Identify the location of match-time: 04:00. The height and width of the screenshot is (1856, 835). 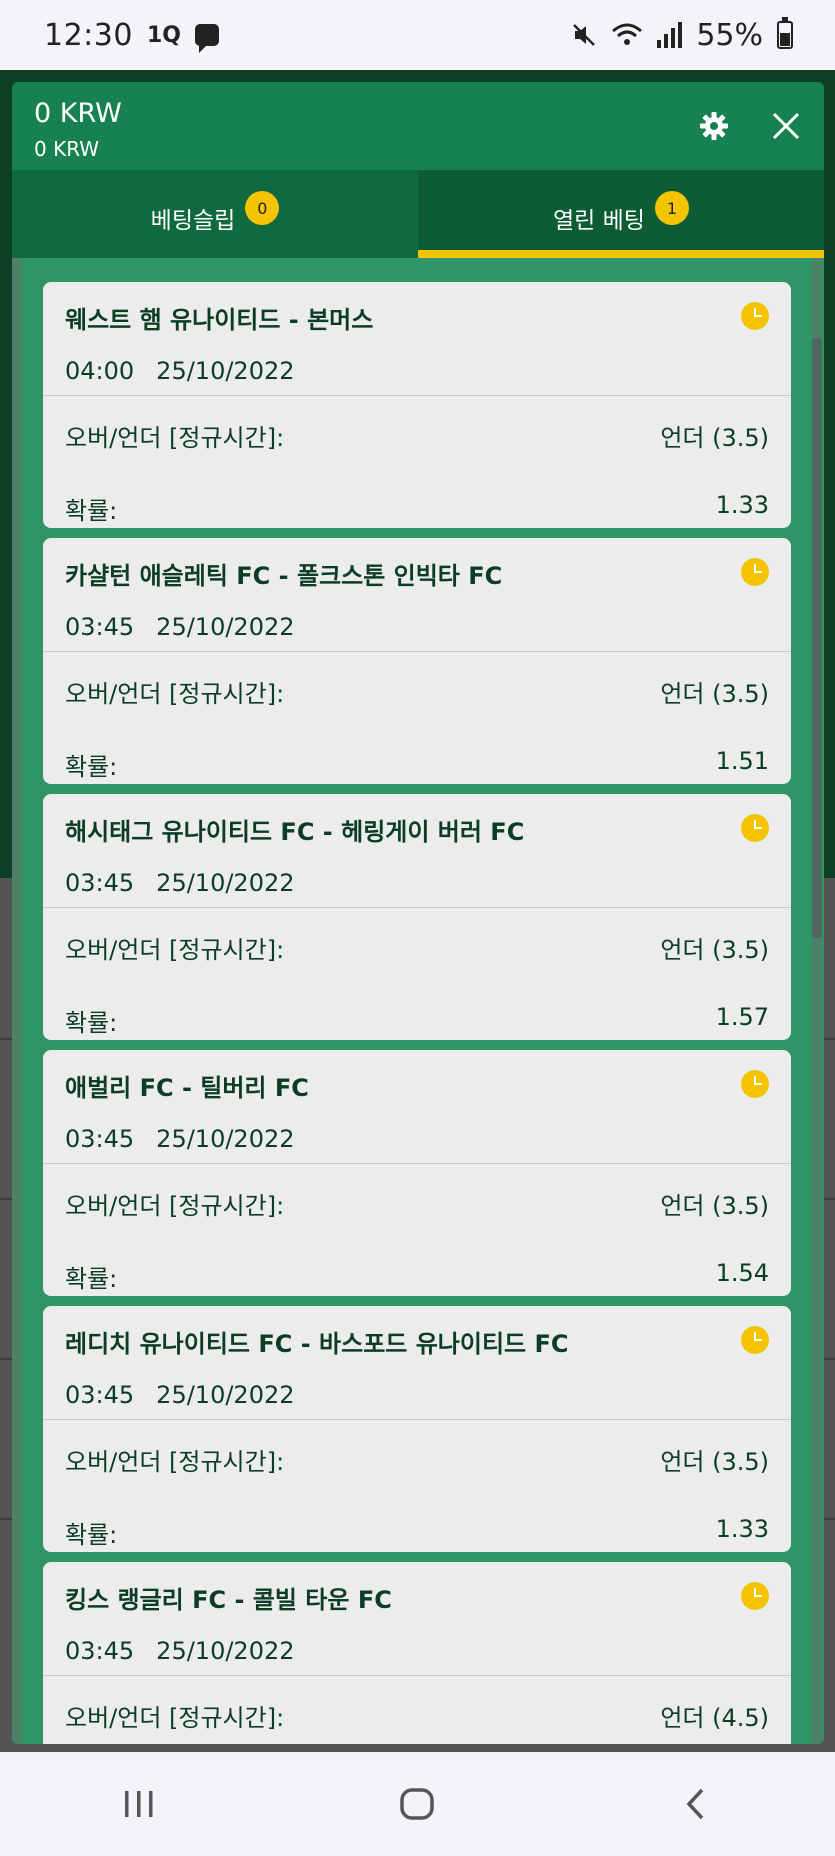
(100, 371).